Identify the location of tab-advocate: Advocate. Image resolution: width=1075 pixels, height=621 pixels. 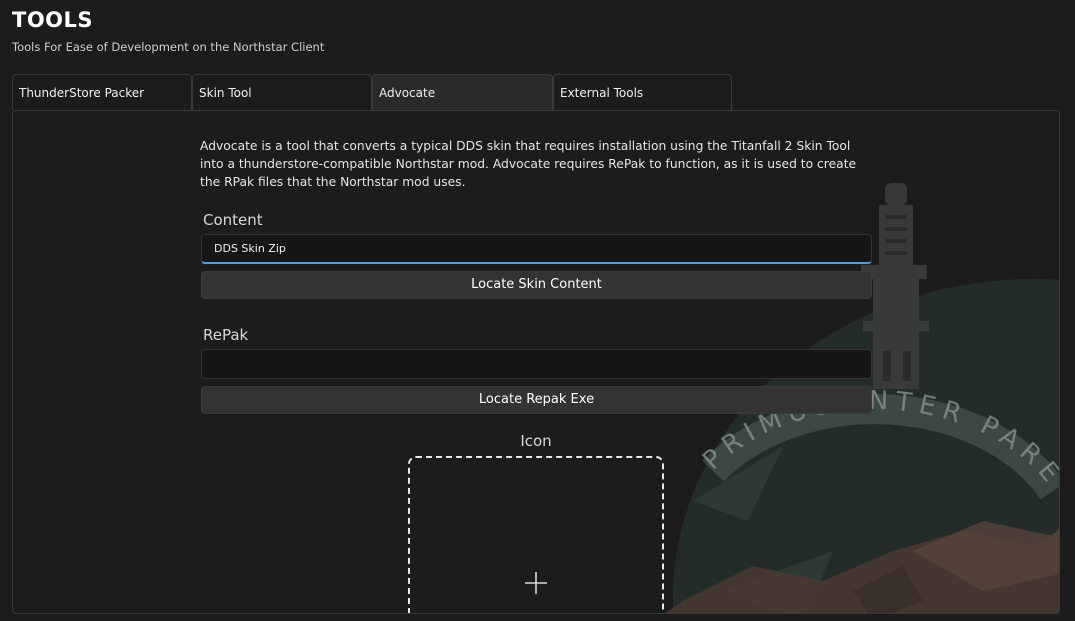
(462, 92).